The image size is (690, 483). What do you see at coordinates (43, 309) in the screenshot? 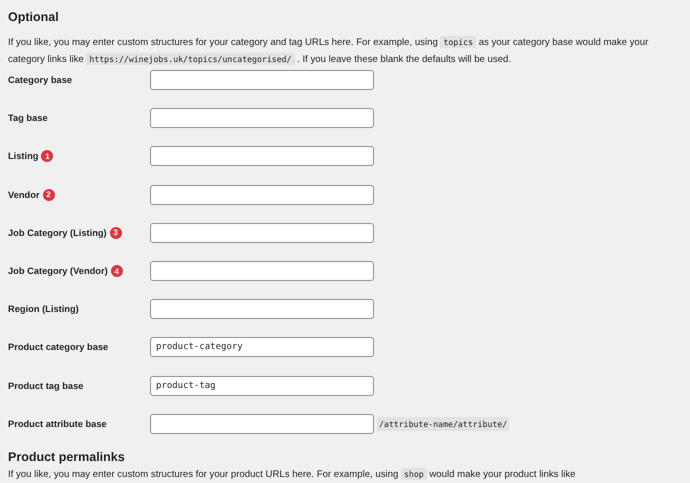
I see `field-label: Region (Listing)` at bounding box center [43, 309].